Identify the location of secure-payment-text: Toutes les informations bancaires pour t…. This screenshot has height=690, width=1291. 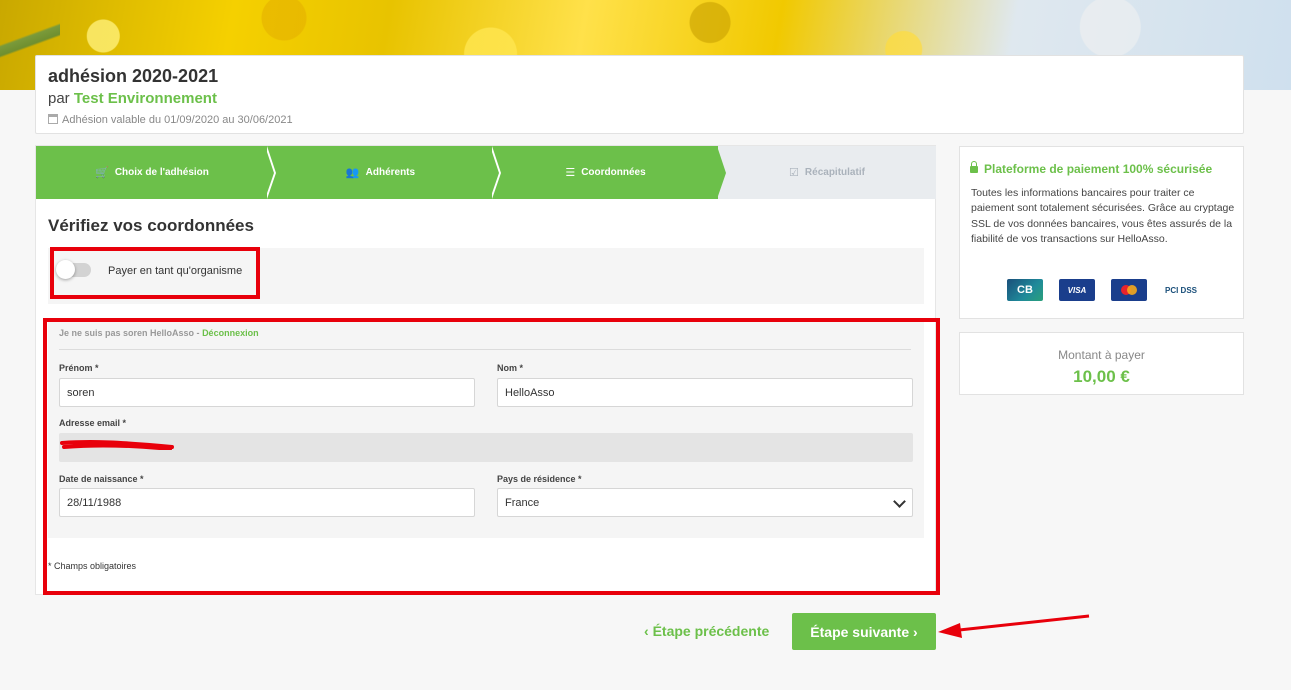
(1103, 216).